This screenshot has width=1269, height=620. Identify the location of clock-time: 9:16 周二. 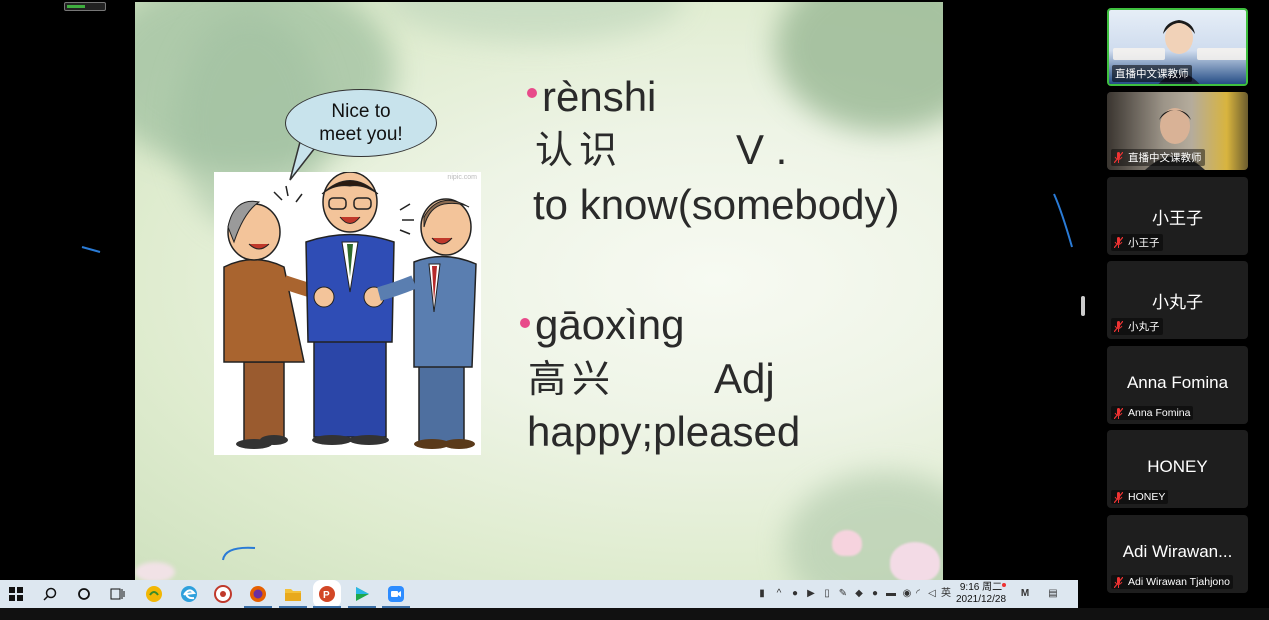
(981, 587).